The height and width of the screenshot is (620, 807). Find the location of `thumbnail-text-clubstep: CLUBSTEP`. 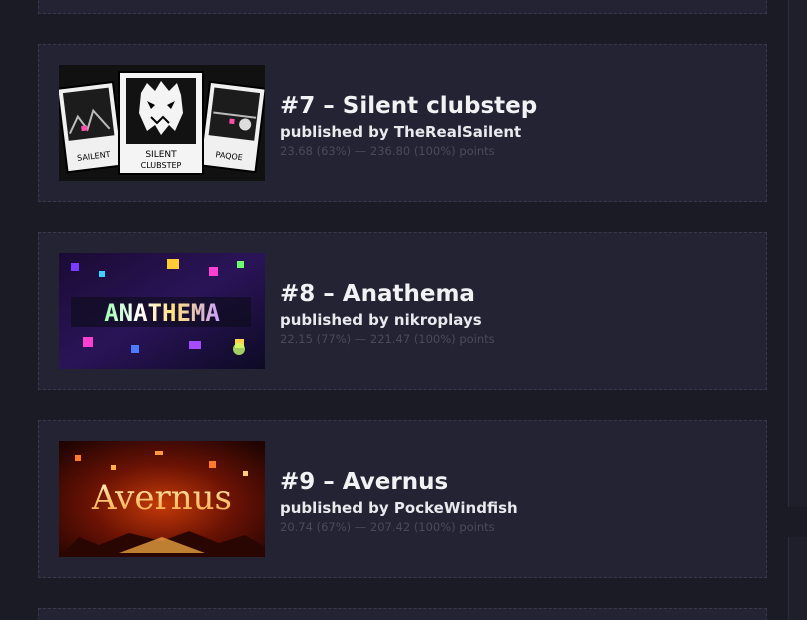

thumbnail-text-clubstep: CLUBSTEP is located at coordinates (161, 165).